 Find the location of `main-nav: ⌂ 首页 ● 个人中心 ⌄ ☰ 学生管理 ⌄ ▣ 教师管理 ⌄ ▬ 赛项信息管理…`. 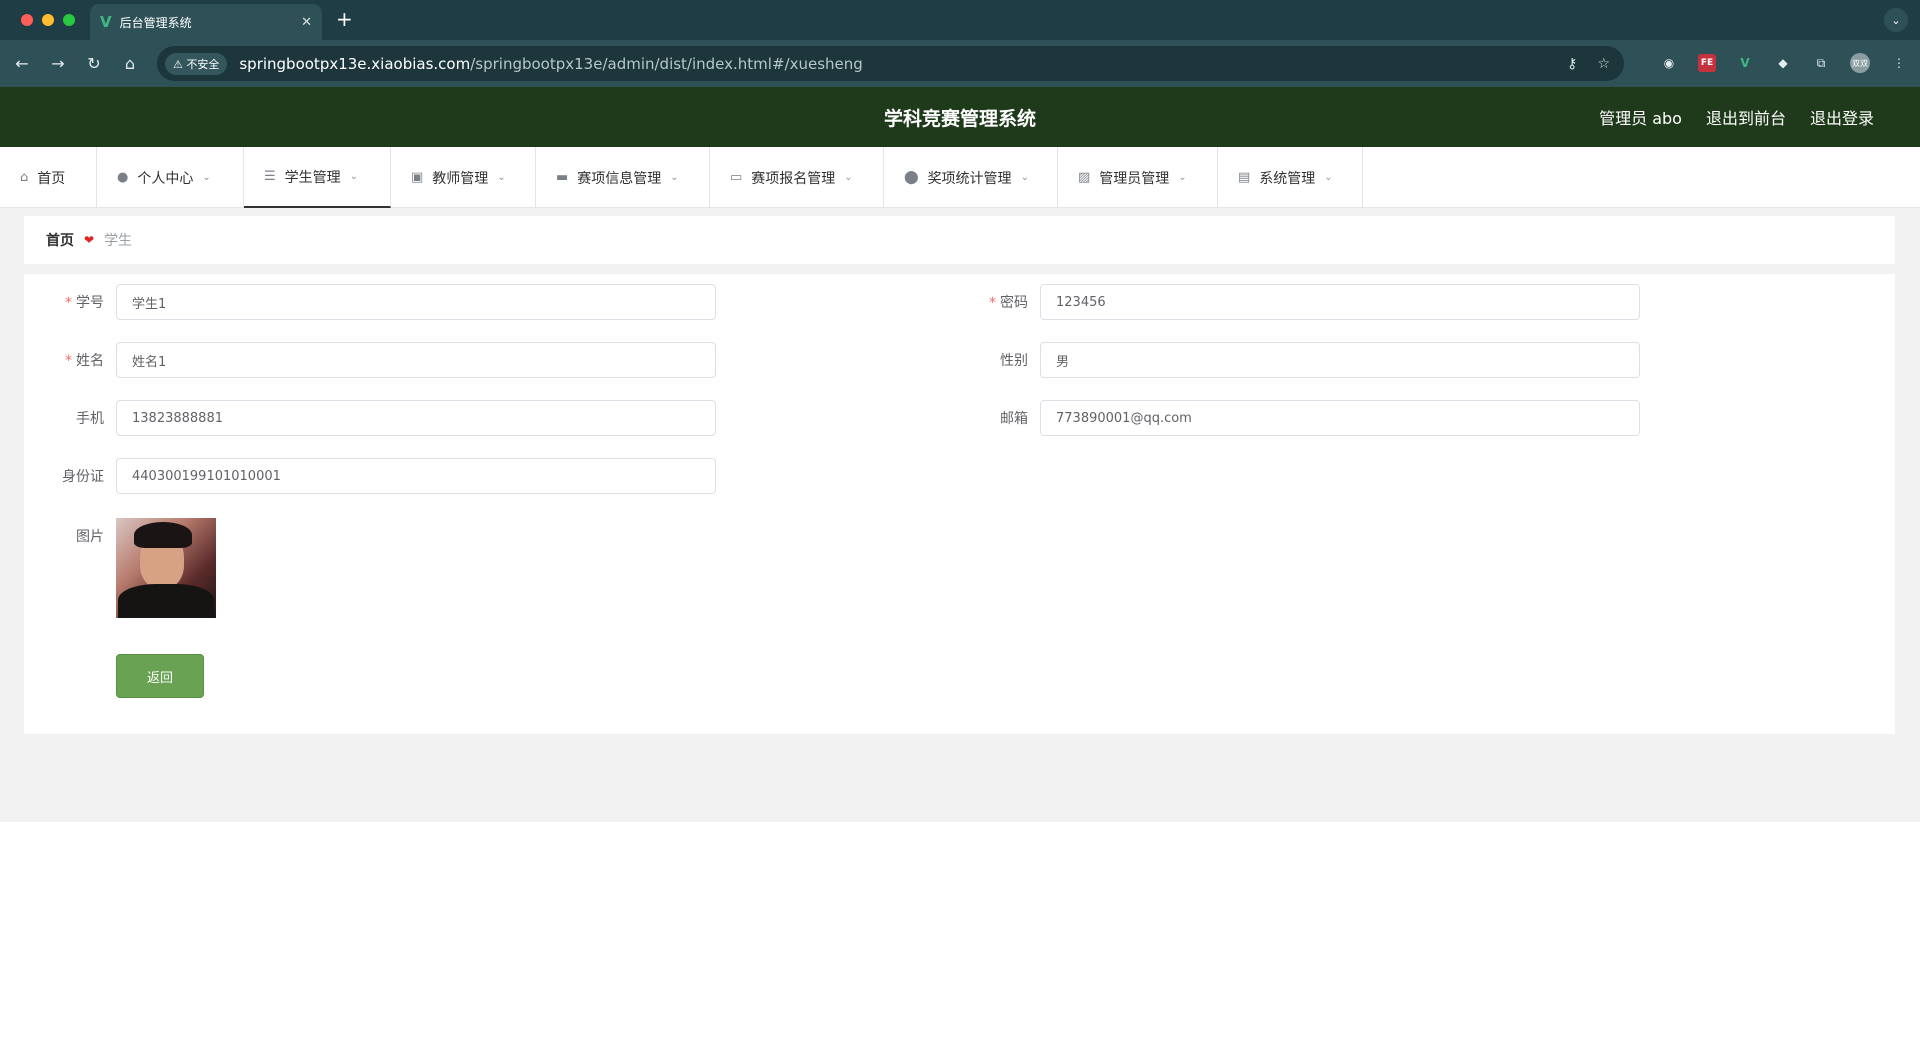

main-nav: ⌂ 首页 ● 个人中心 ⌄ ☰ 学生管理 ⌄ ▣ 教师管理 ⌄ ▬ 赛项信息管理… is located at coordinates (960, 177).